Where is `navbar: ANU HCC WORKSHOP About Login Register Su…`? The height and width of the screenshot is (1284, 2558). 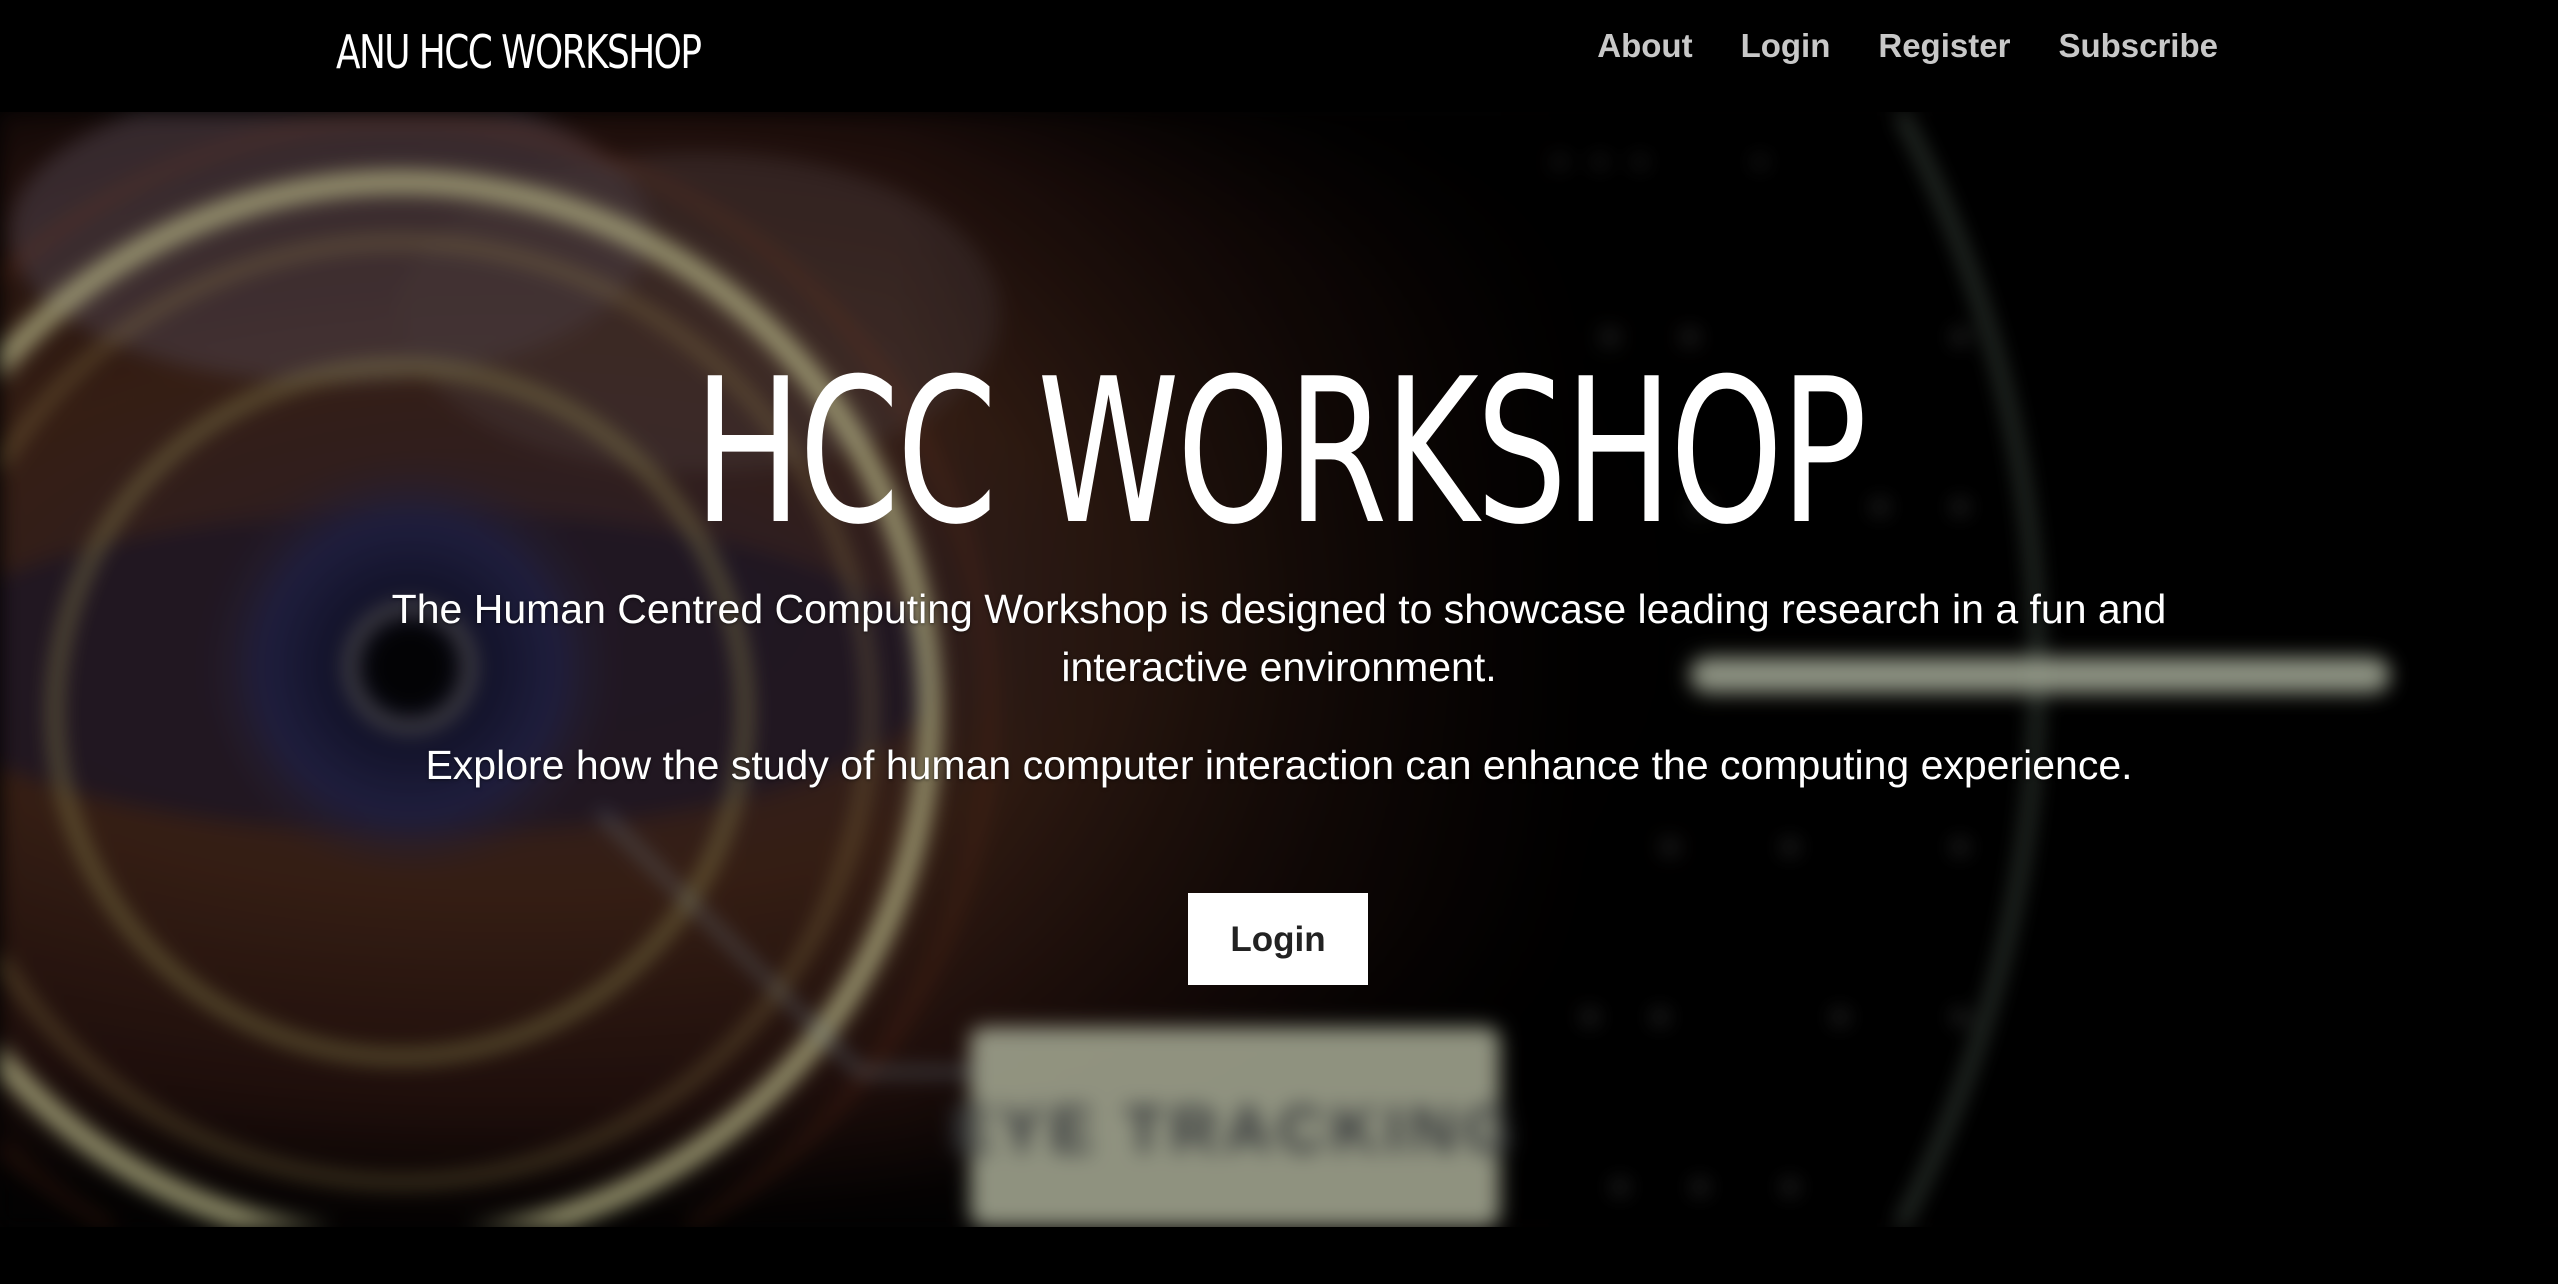
navbar: ANU HCC WORKSHOP About Login Register Su… is located at coordinates (1279, 56).